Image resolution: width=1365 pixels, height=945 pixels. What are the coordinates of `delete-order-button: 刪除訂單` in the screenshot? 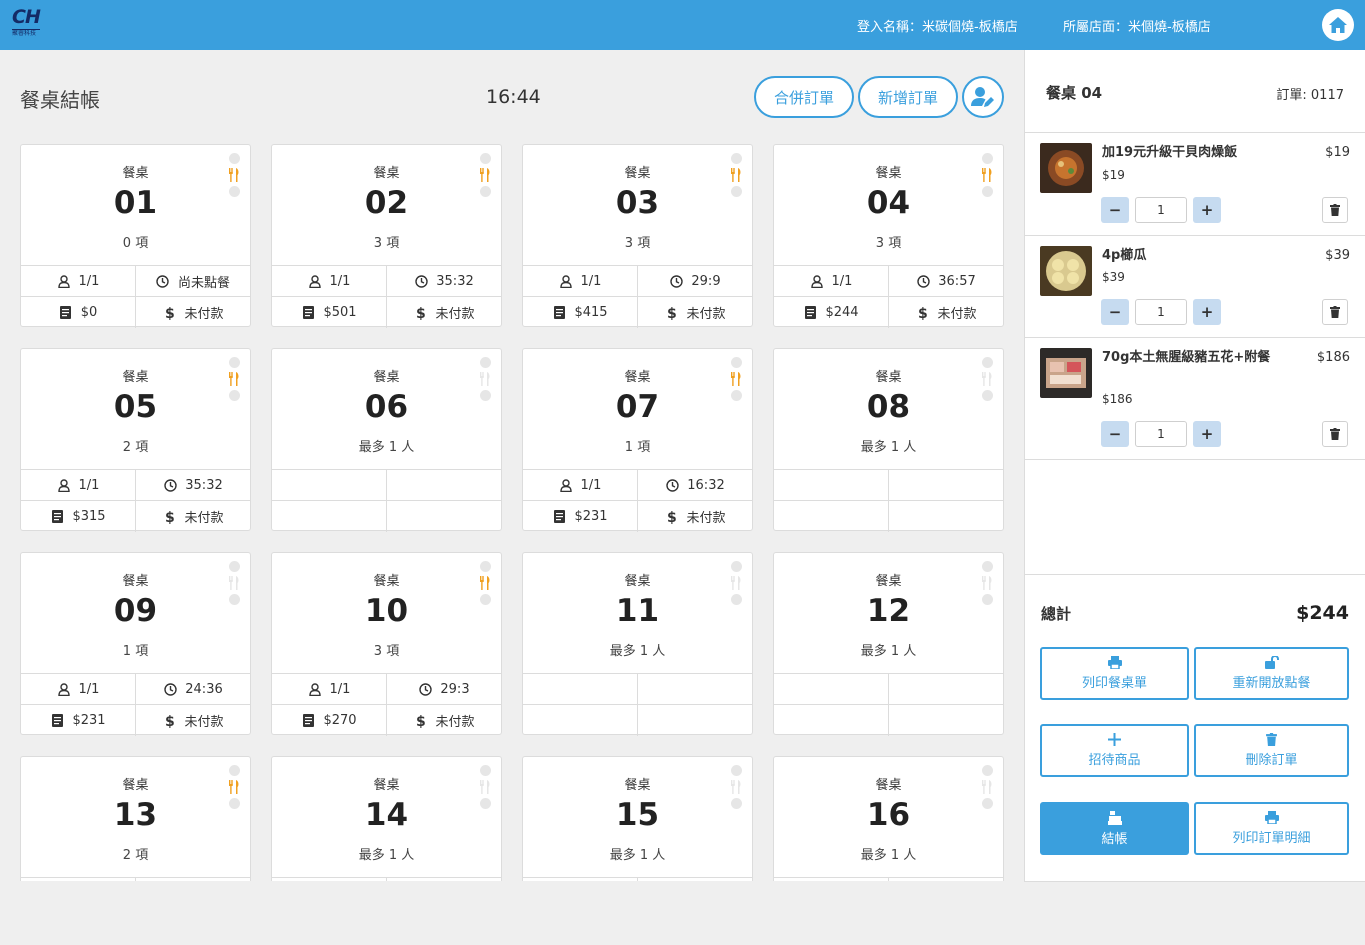 It's located at (1271, 750).